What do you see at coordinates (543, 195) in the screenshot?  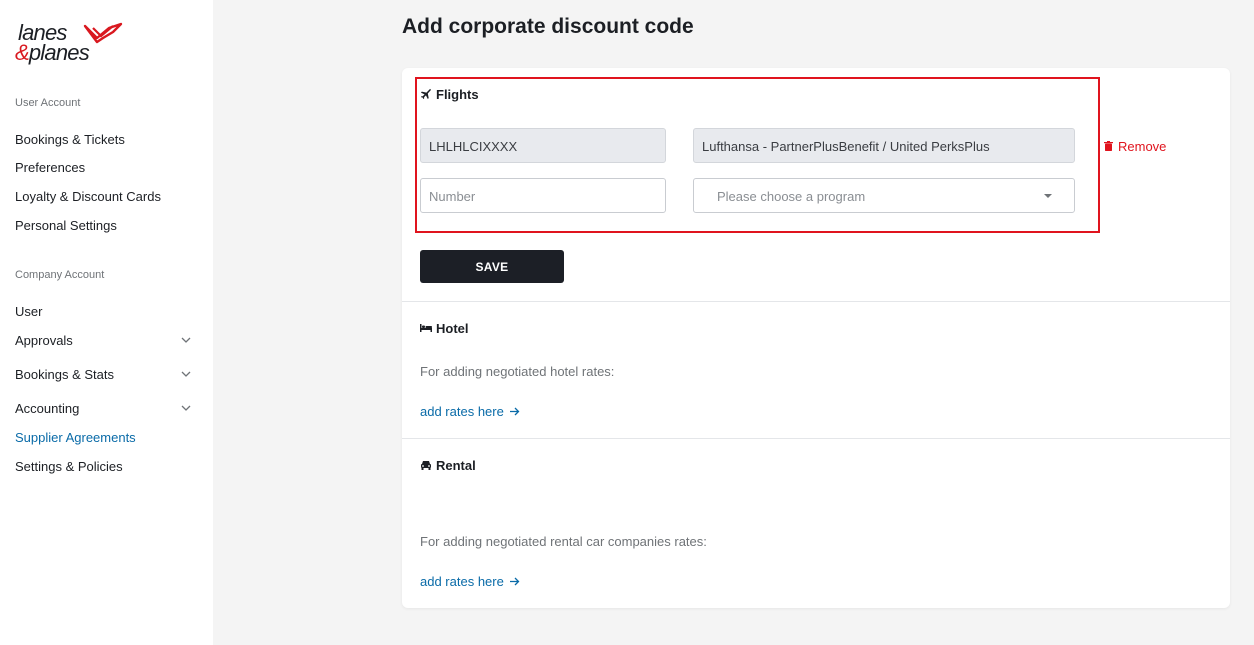 I see `number-input: Number` at bounding box center [543, 195].